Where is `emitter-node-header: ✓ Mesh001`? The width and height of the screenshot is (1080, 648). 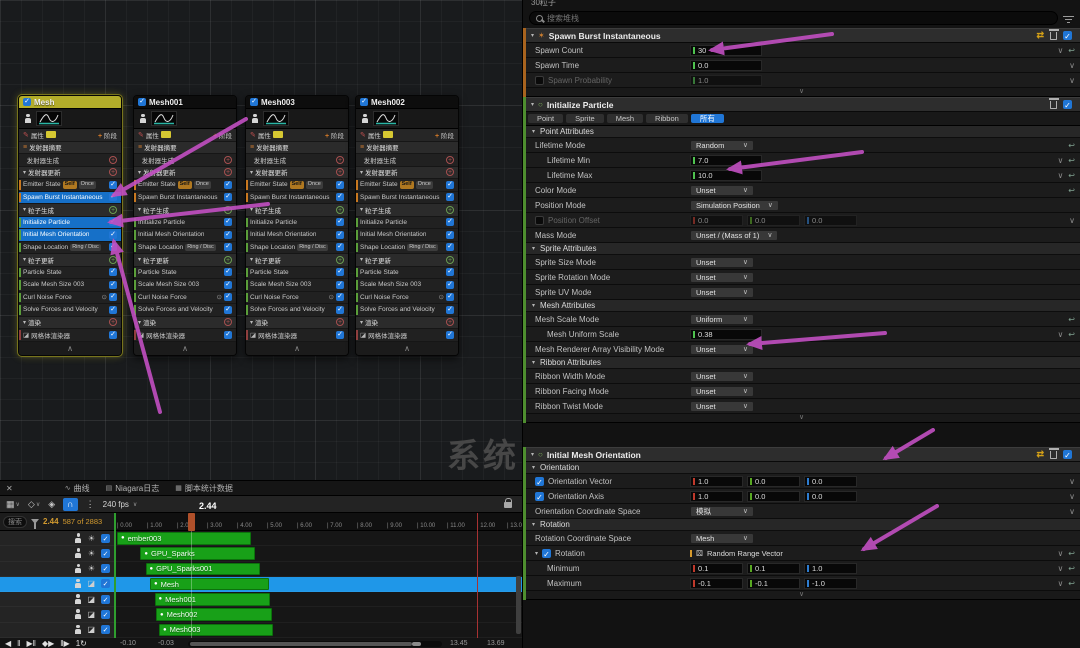 emitter-node-header: ✓ Mesh001 is located at coordinates (185, 102).